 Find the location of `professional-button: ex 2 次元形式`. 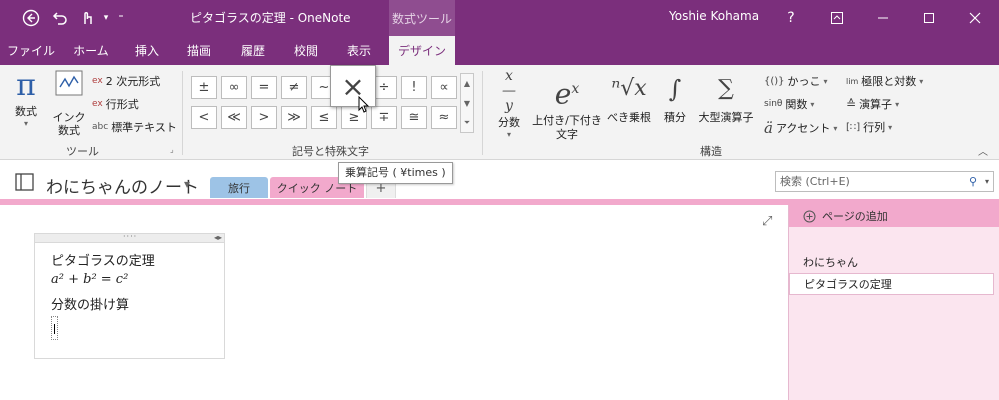

professional-button: ex 2 次元形式 is located at coordinates (126, 81).